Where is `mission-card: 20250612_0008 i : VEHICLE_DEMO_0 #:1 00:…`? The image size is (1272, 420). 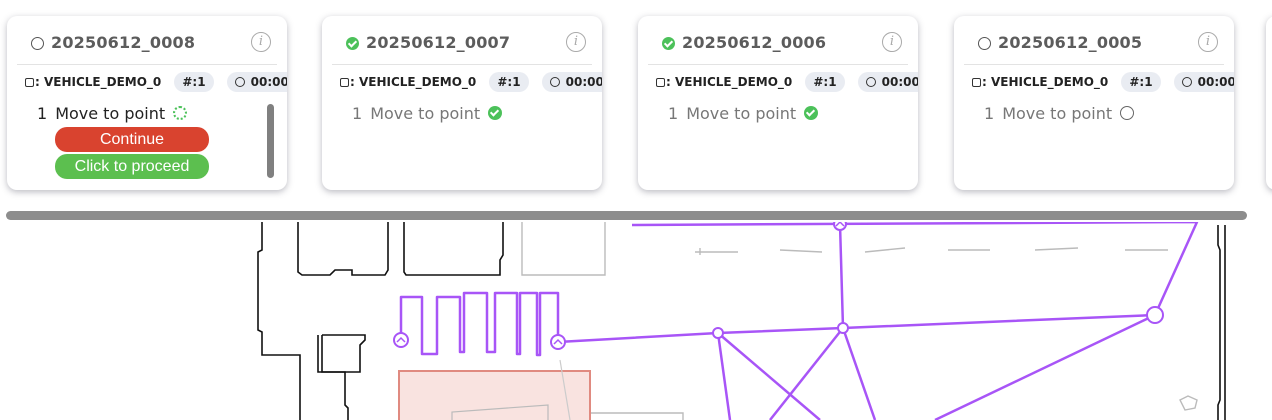 mission-card: 20250612_0008 i : VEHICLE_DEMO_0 #:1 00:… is located at coordinates (147, 103).